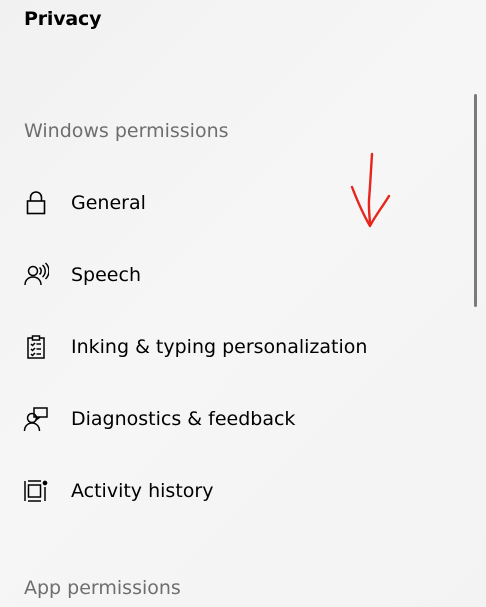 Image resolution: width=486 pixels, height=607 pixels. I want to click on section-header-app-permissions: App permissions, so click(102, 588).